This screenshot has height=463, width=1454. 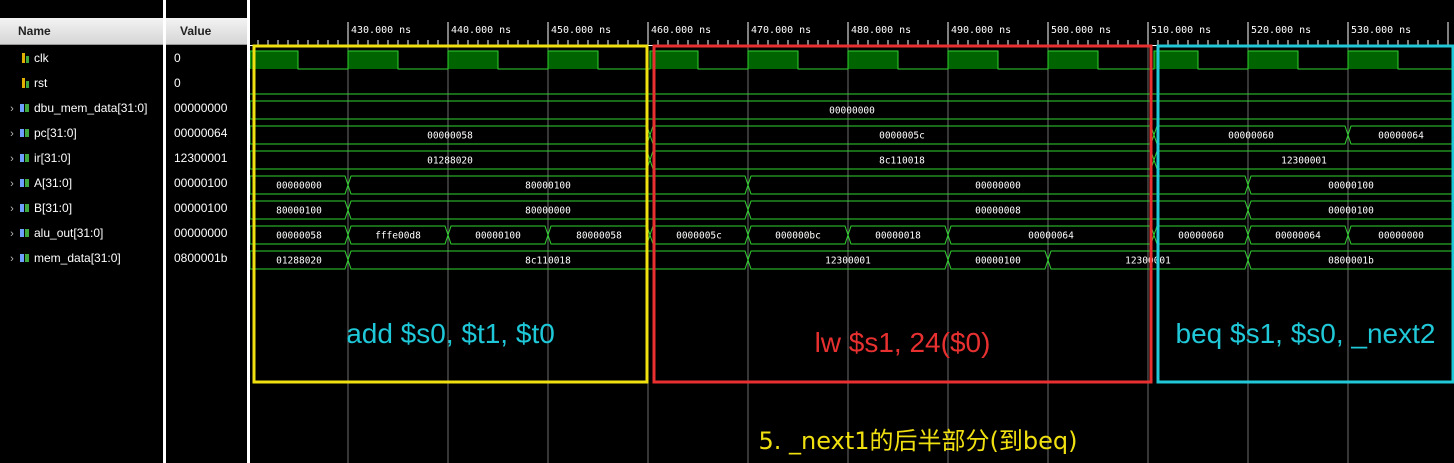 I want to click on caption-text: 5. _next1的后半部分(到beq), so click(x=918, y=441).